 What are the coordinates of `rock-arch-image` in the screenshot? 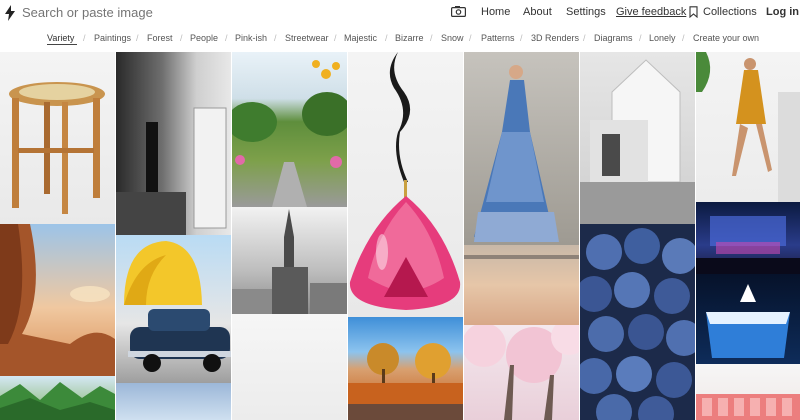 It's located at (57, 300).